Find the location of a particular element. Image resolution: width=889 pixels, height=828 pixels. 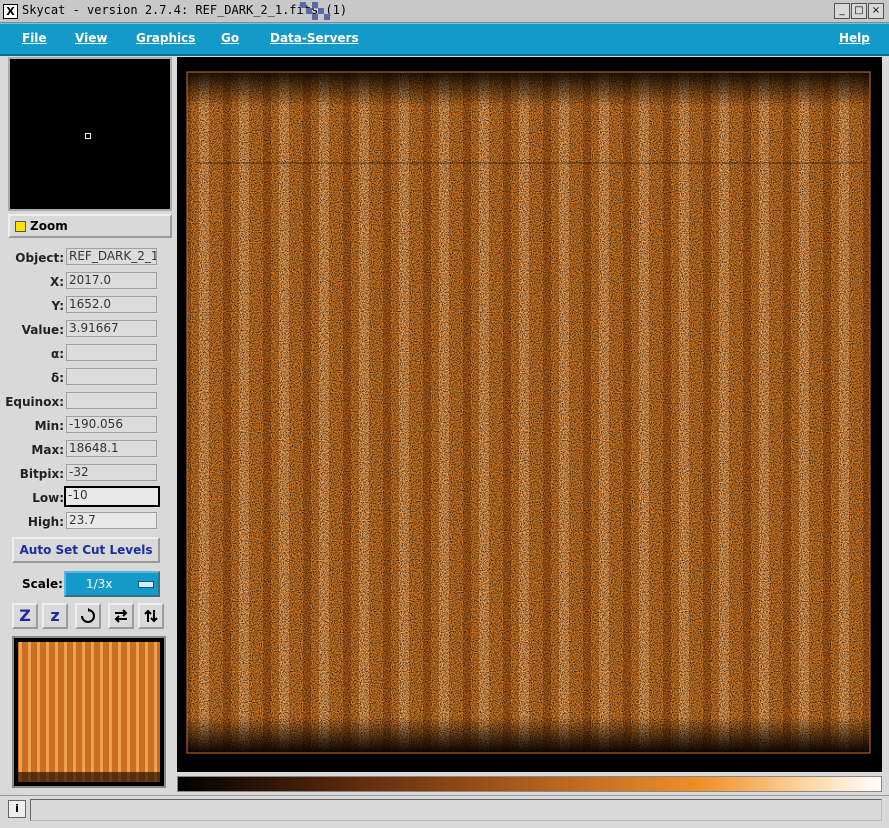

image-thumbnail is located at coordinates (89, 712).